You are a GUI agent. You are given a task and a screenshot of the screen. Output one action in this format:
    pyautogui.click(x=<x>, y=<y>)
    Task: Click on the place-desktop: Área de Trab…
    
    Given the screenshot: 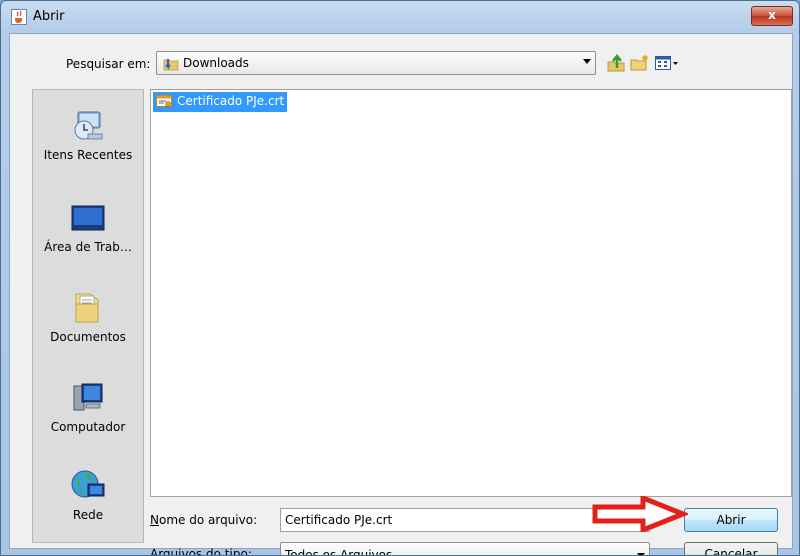 What is the action you would take?
    pyautogui.click(x=88, y=227)
    